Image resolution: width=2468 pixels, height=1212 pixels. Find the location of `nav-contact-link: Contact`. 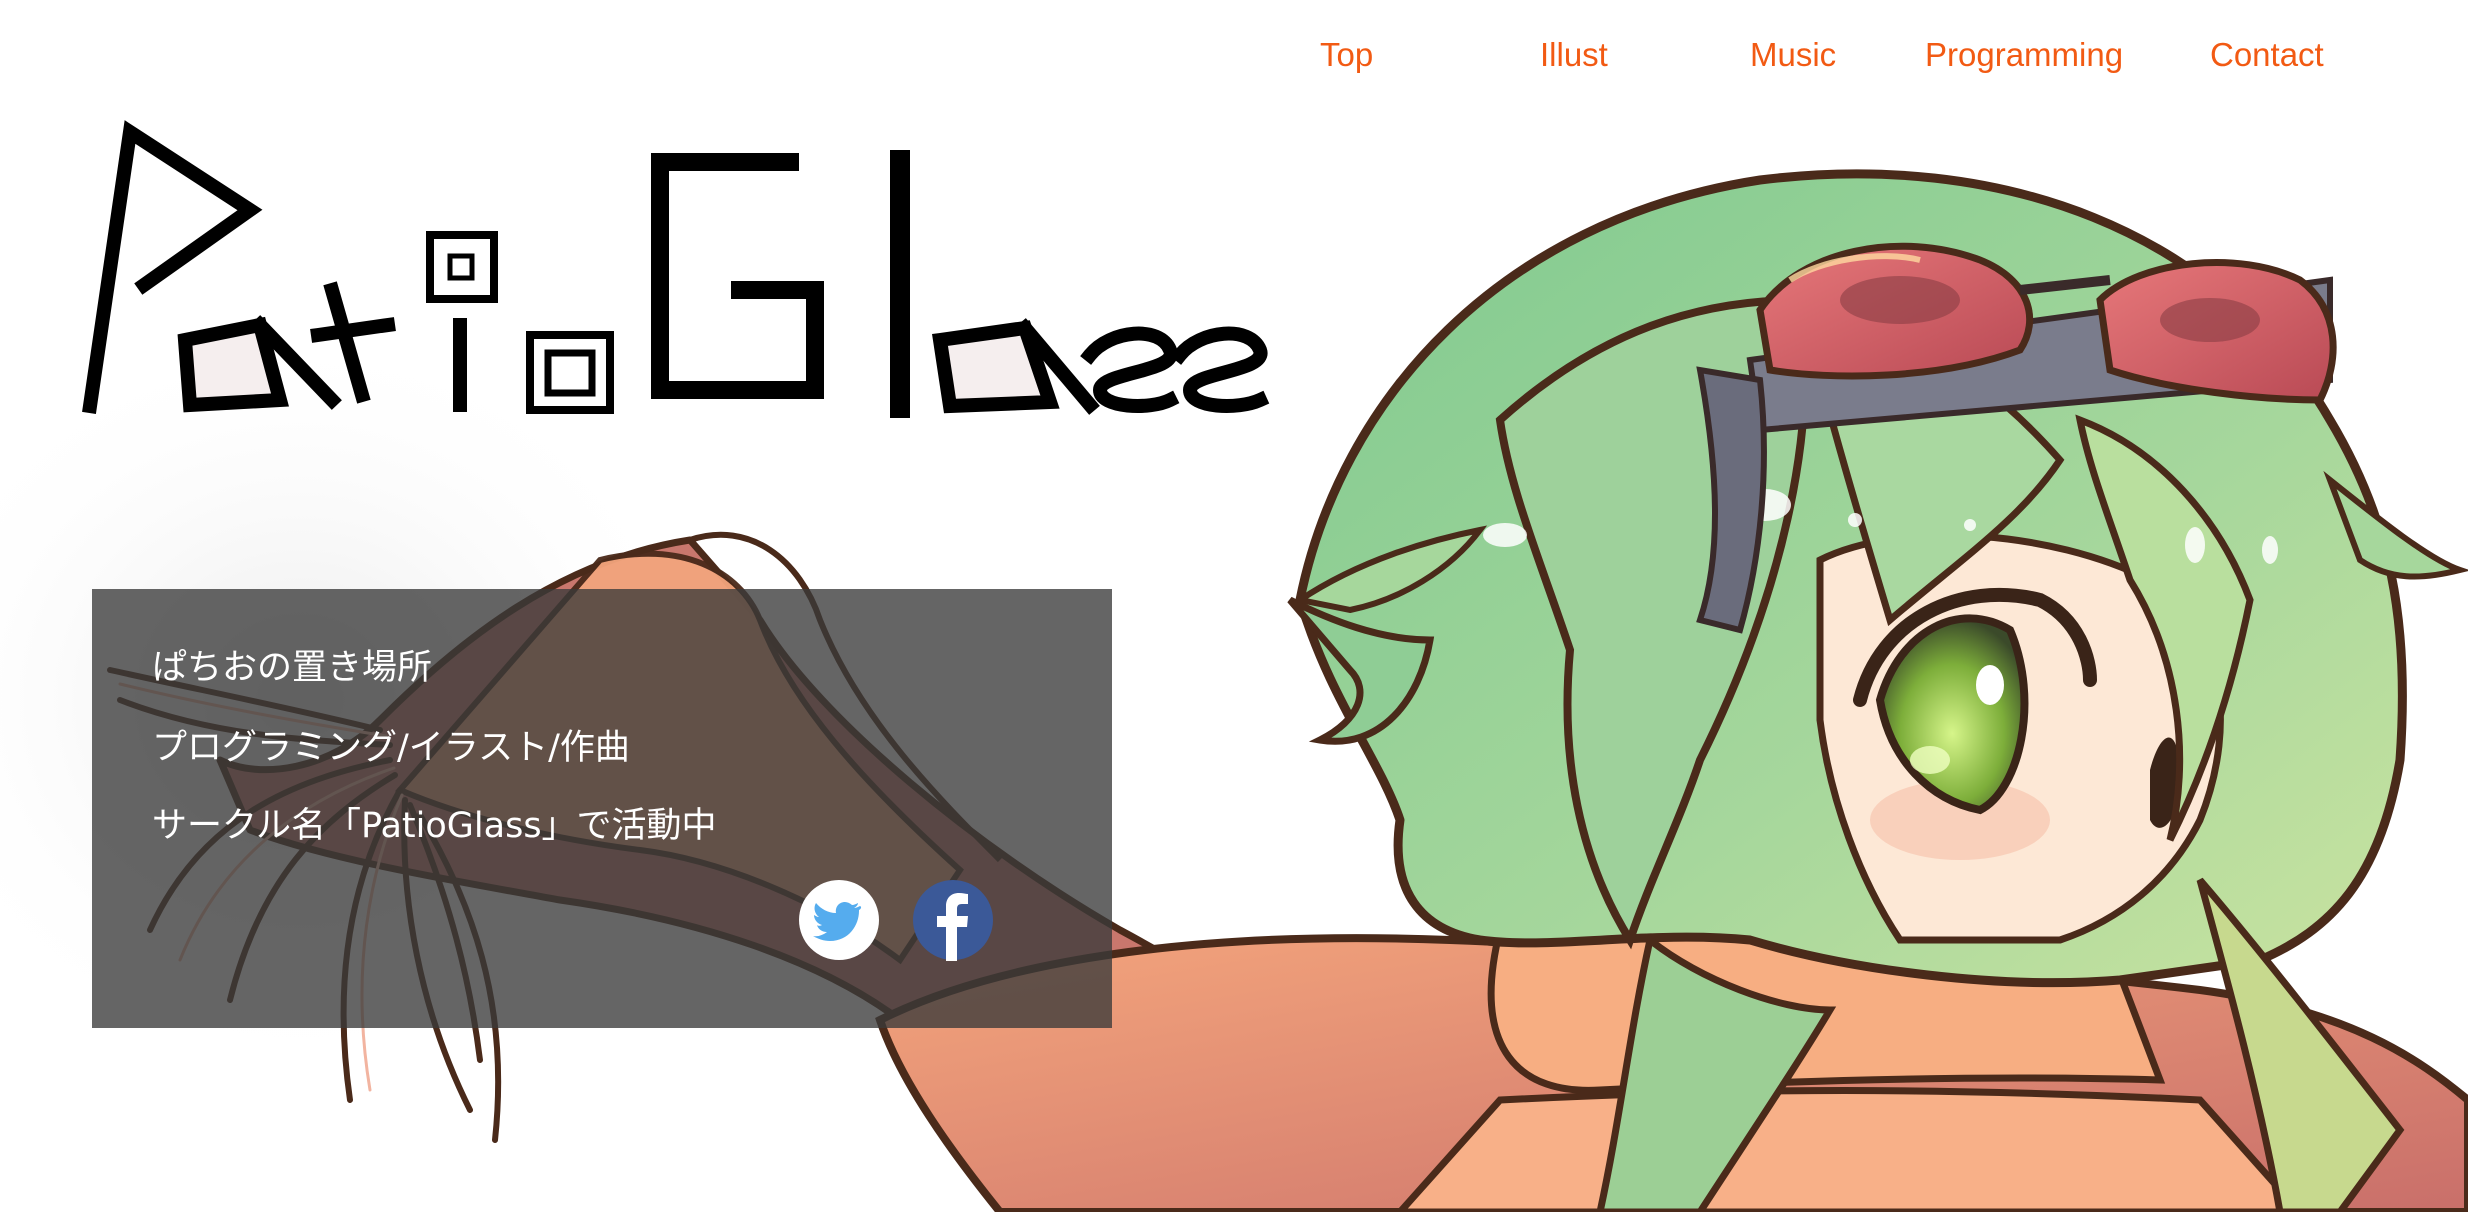

nav-contact-link: Contact is located at coordinates (2267, 55).